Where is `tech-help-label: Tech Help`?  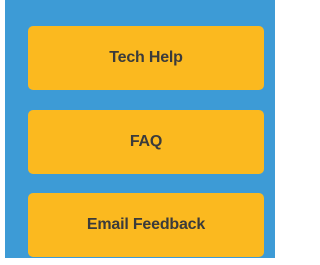
tech-help-label: Tech Help is located at coordinates (146, 57).